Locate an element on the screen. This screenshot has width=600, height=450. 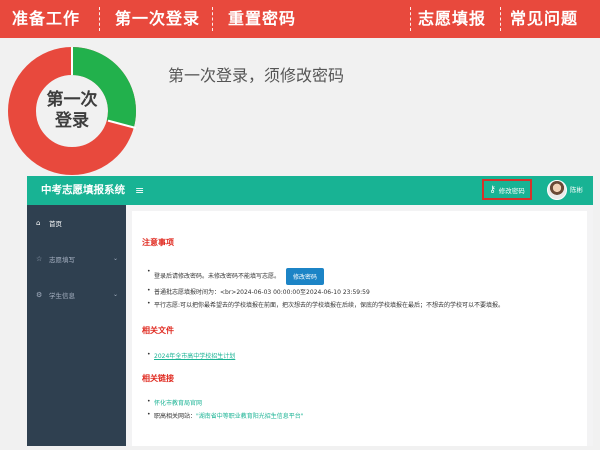
notice-item: 登录后请修改密码。未修改密码不能填写志愿。 修改密码 is located at coordinates (235, 276).